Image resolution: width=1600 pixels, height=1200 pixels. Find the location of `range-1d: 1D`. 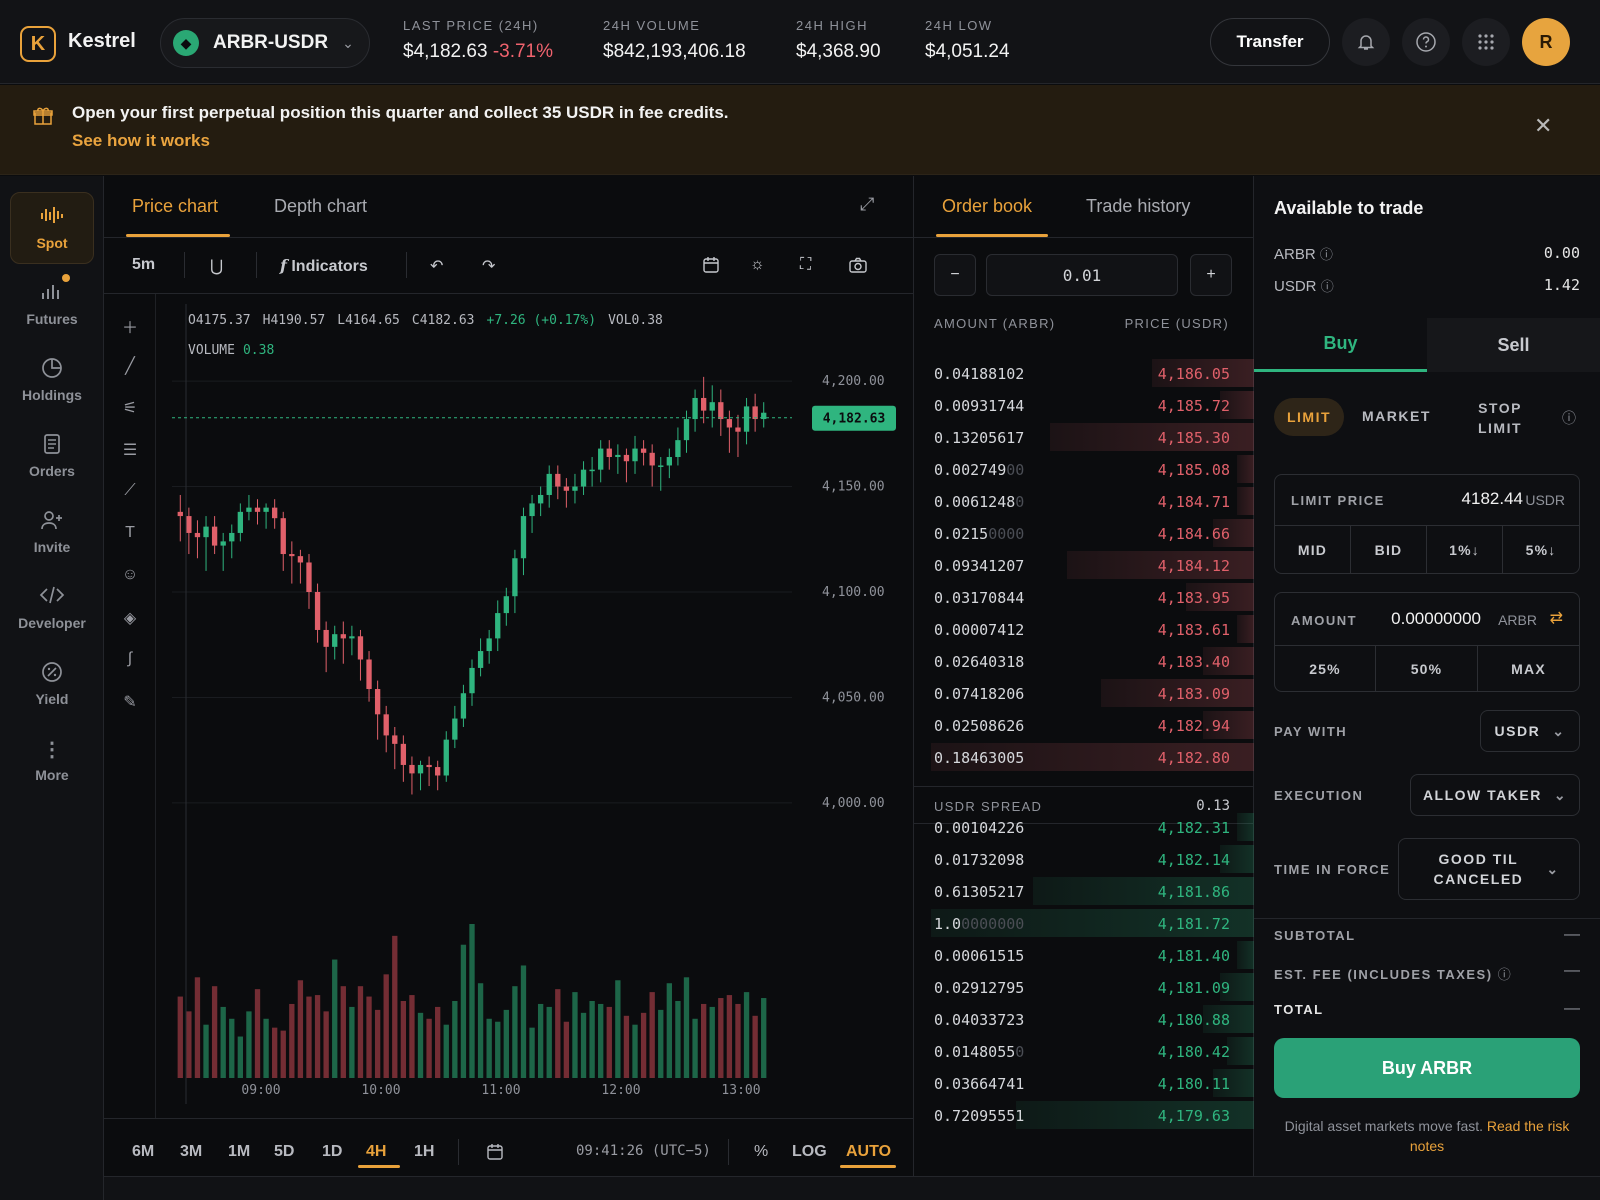

range-1d: 1D is located at coordinates (332, 1152).